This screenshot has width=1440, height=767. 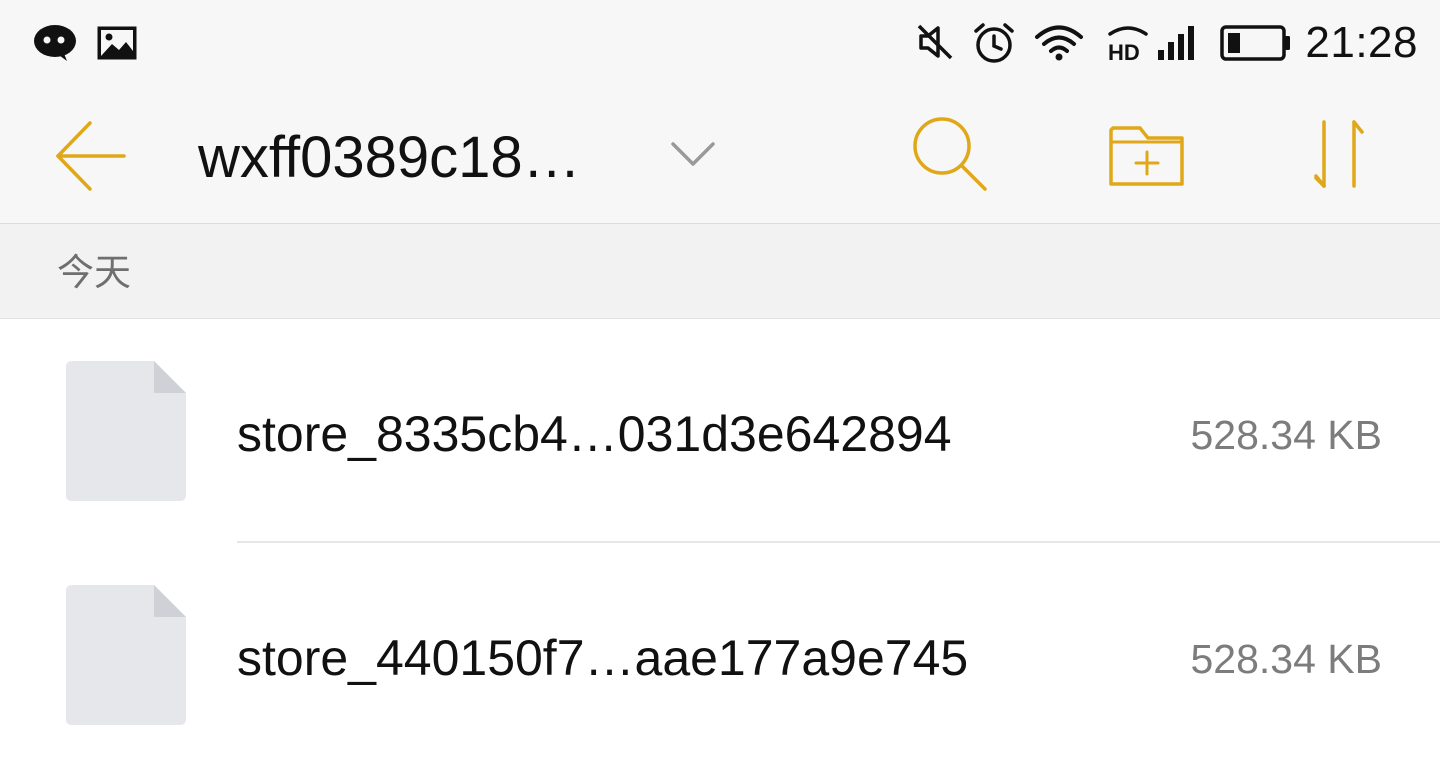 I want to click on search-icon, so click(x=951, y=154).